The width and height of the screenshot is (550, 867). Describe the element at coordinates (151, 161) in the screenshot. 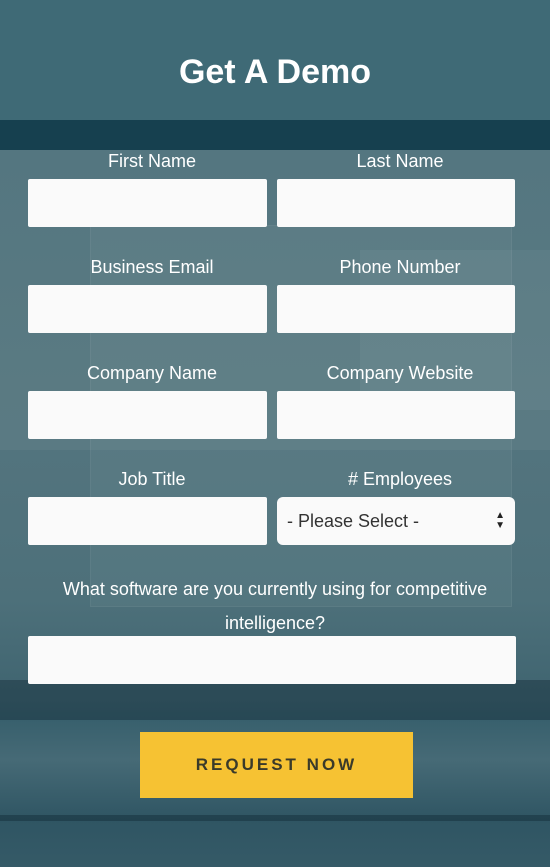

I see `first-name-label: First Name` at that location.